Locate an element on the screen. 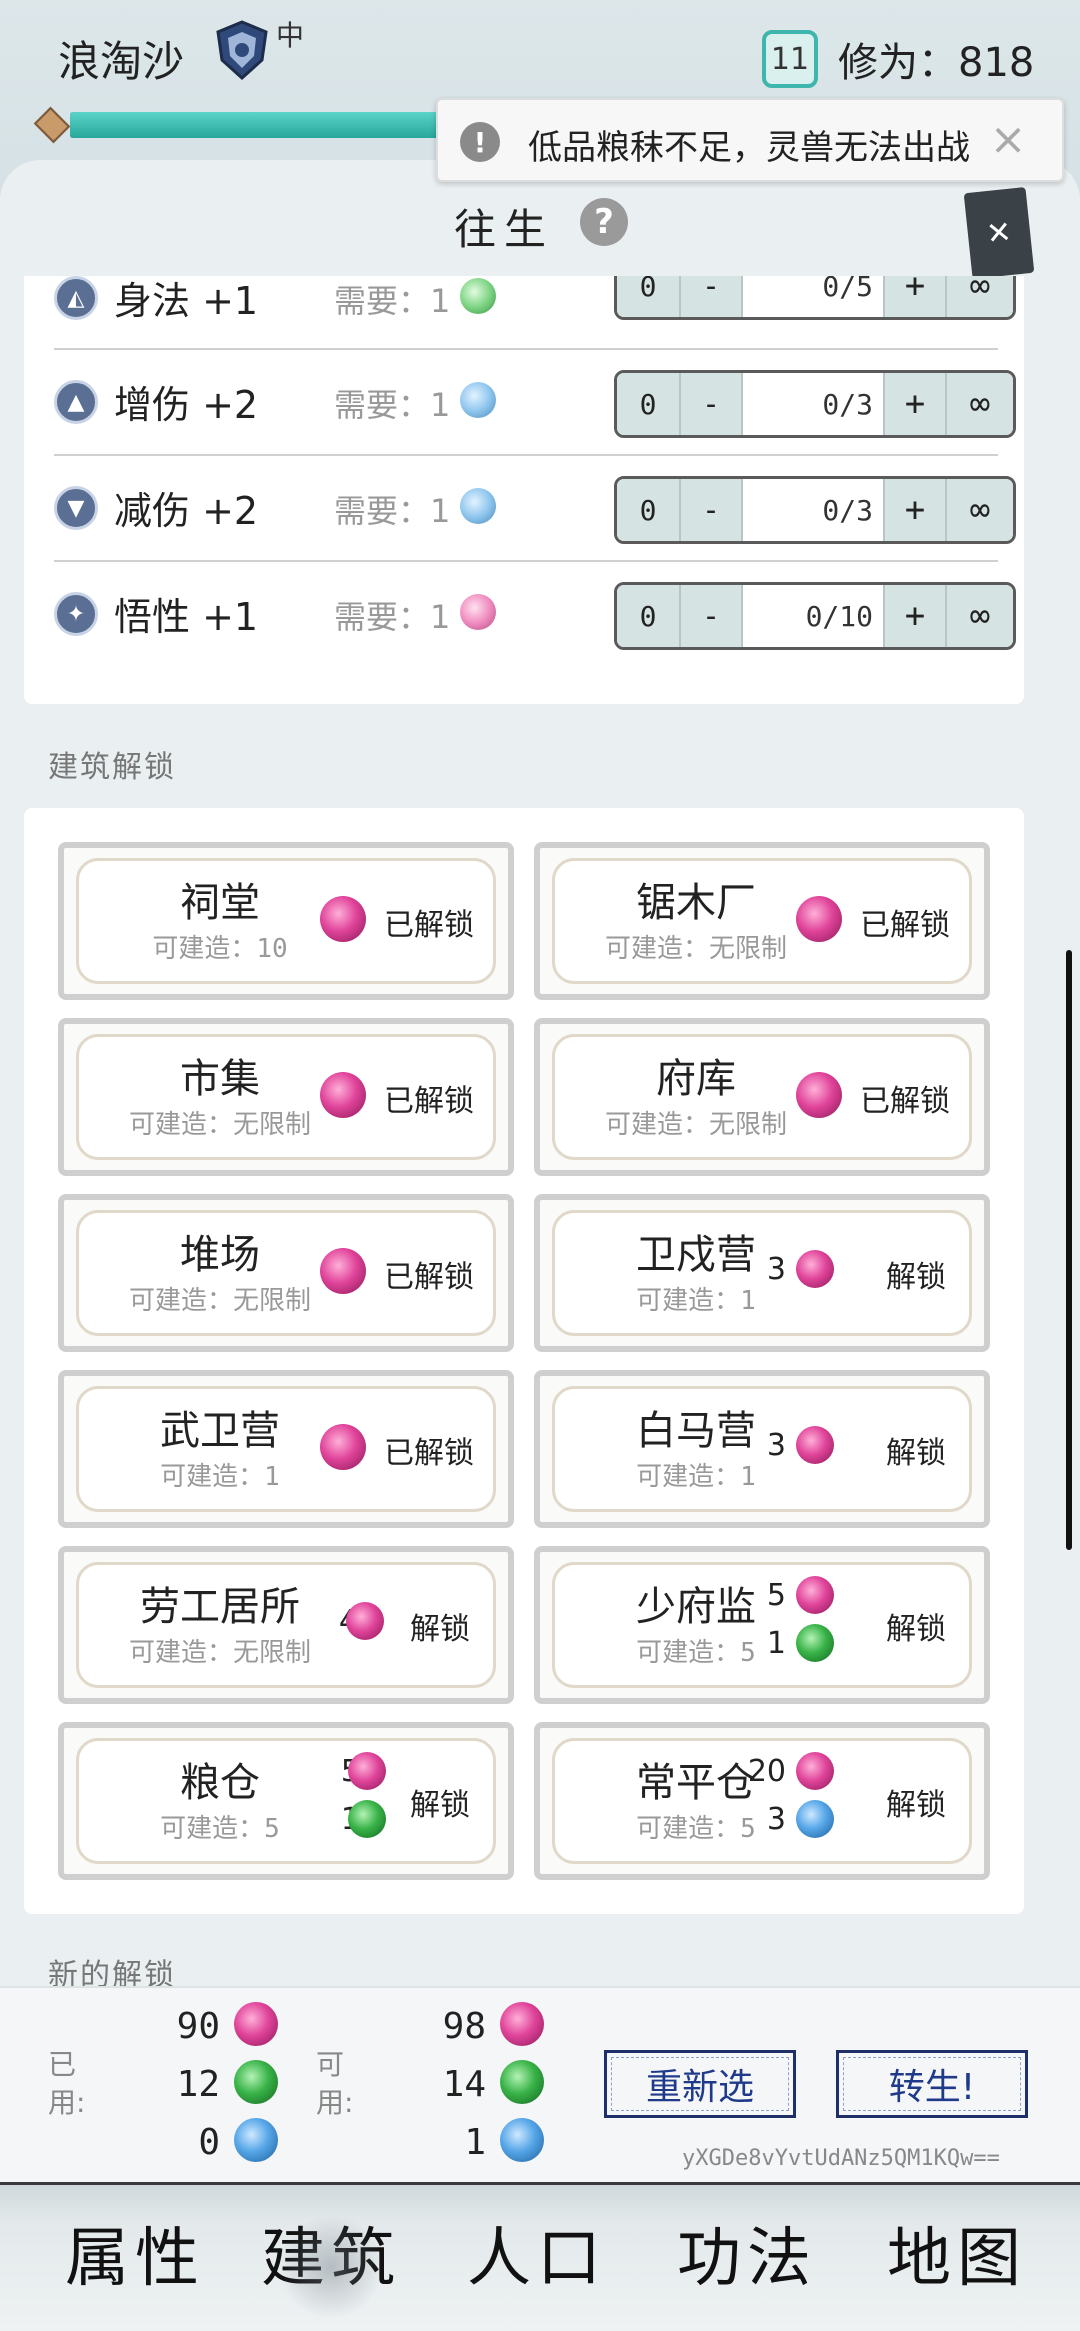  nav-tab-attributes: 属性 is located at coordinates (135, 2262).